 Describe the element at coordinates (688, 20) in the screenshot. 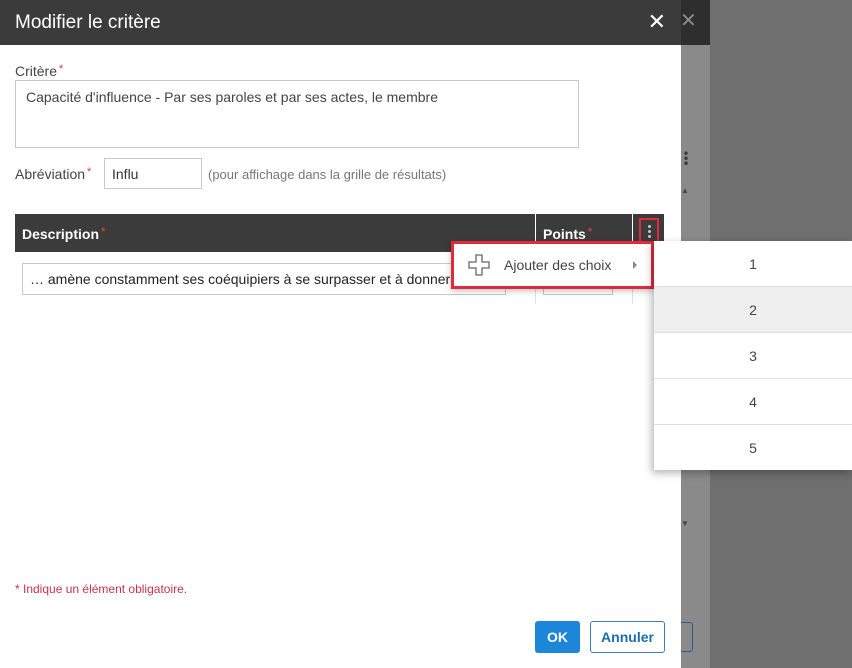

I see `background-close-icon: ✕` at that location.